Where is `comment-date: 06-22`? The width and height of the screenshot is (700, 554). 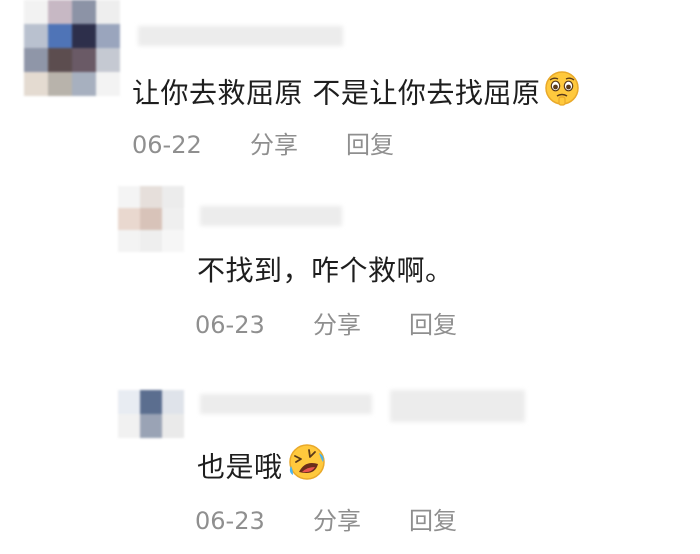
comment-date: 06-22 is located at coordinates (167, 145).